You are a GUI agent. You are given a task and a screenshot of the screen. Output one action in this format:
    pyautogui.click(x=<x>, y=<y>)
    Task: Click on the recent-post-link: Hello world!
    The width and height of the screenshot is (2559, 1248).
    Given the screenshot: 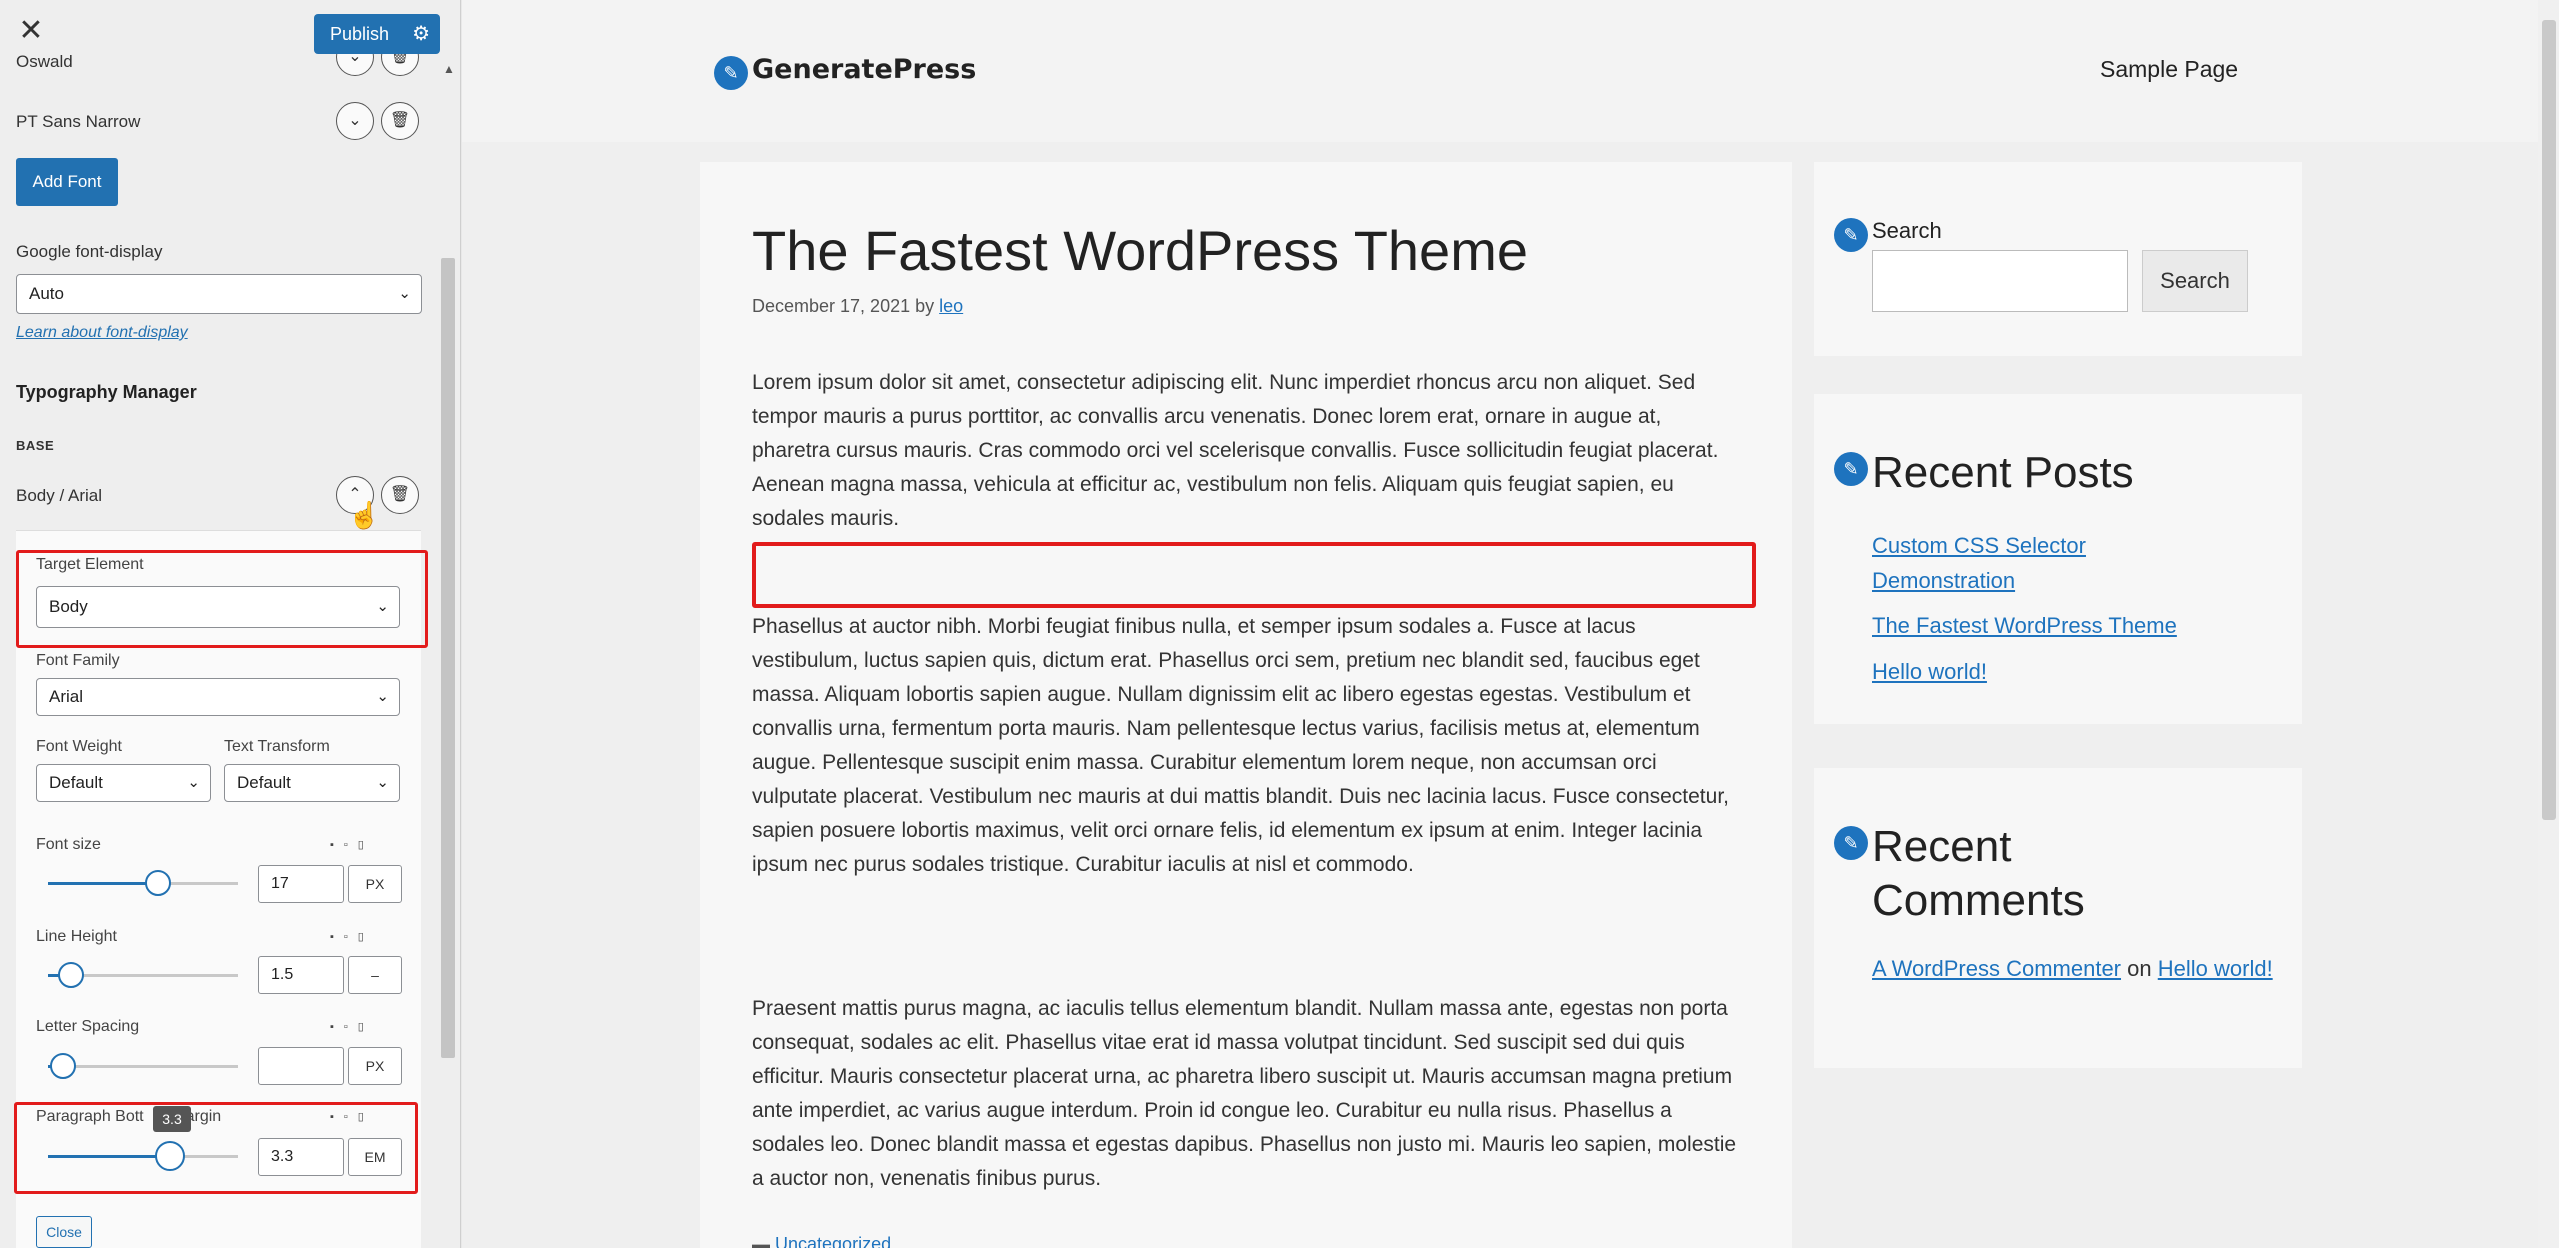 What is the action you would take?
    pyautogui.click(x=1929, y=671)
    